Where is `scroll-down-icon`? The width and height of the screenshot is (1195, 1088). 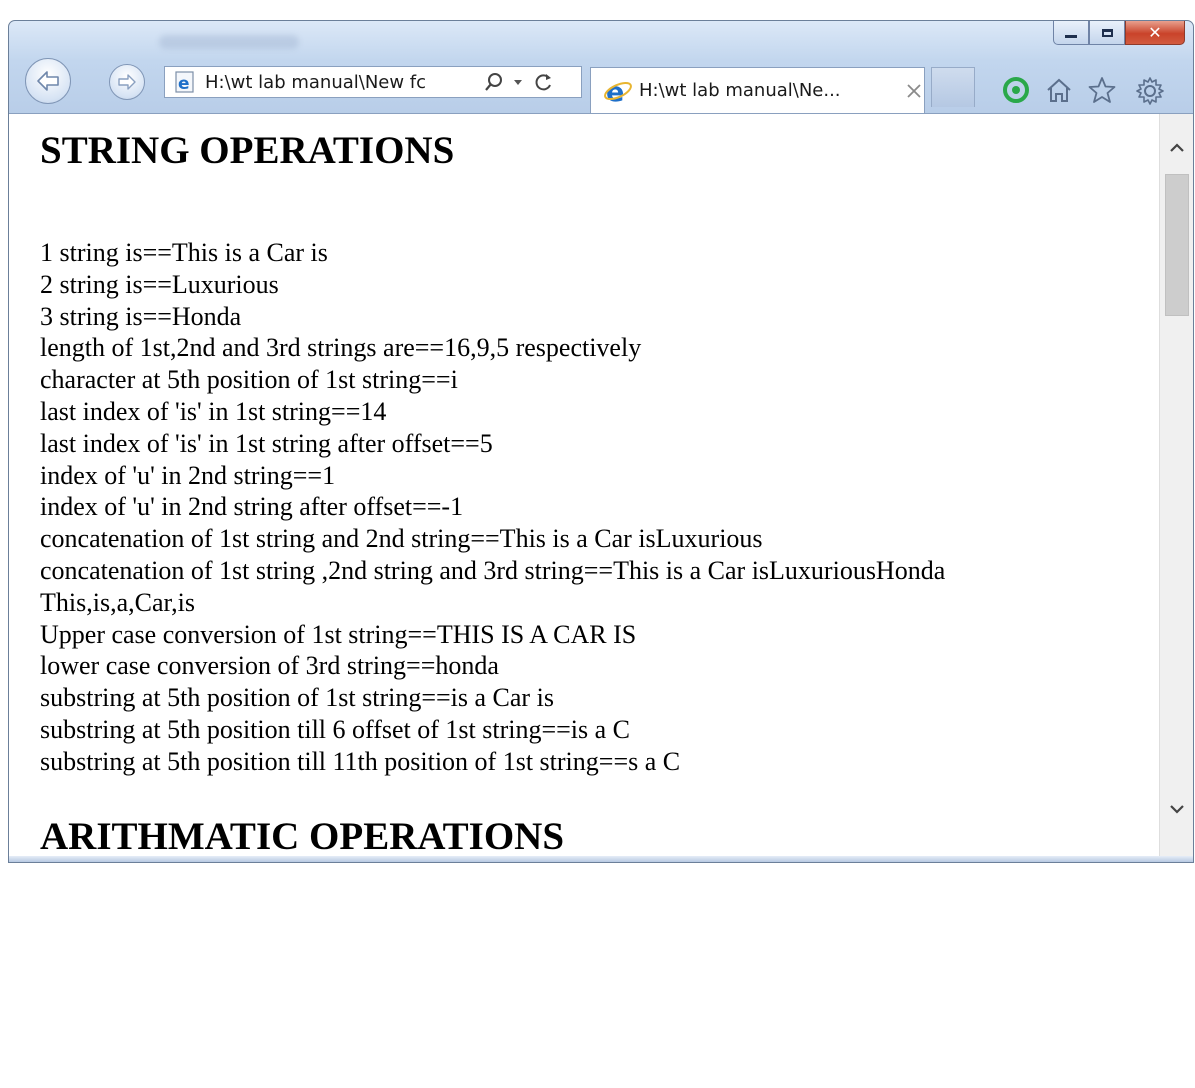 scroll-down-icon is located at coordinates (1177, 809).